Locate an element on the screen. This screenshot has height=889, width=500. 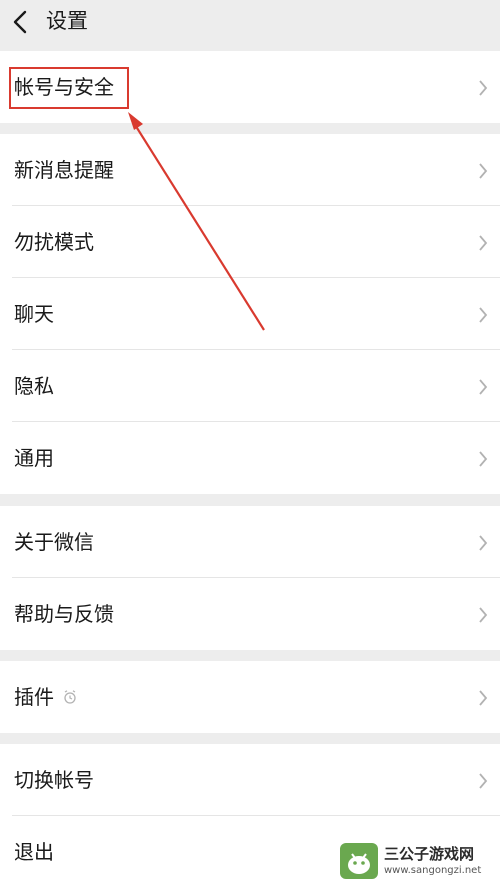
settings-item-label: 勿扰模式 is located at coordinates (54, 242).